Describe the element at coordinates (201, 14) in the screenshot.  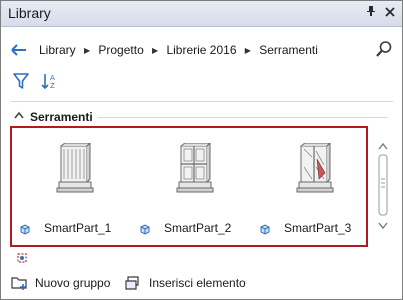
I see `panel-titlebar: Library` at that location.